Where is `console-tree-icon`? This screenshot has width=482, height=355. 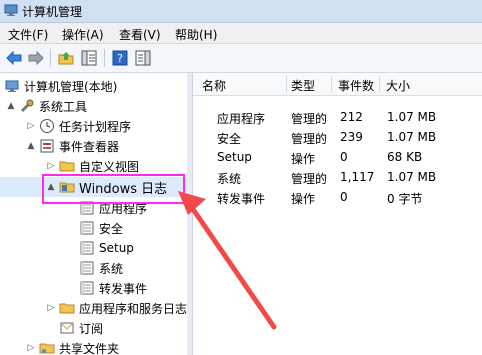
console-tree-icon is located at coordinates (89, 58).